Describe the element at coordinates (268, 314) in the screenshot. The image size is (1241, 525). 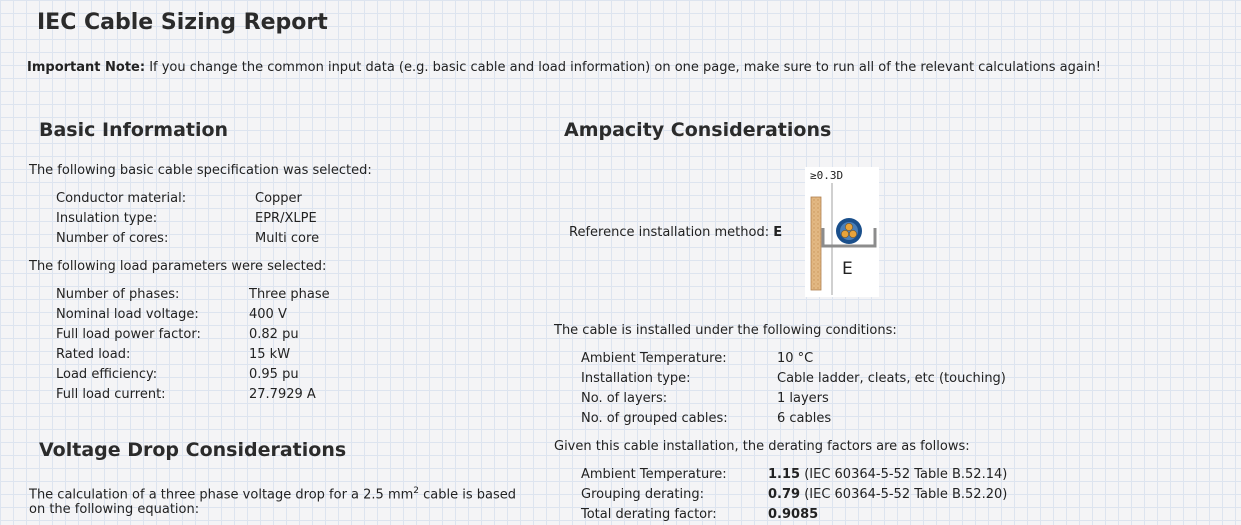
I see `row-value: 400 V` at that location.